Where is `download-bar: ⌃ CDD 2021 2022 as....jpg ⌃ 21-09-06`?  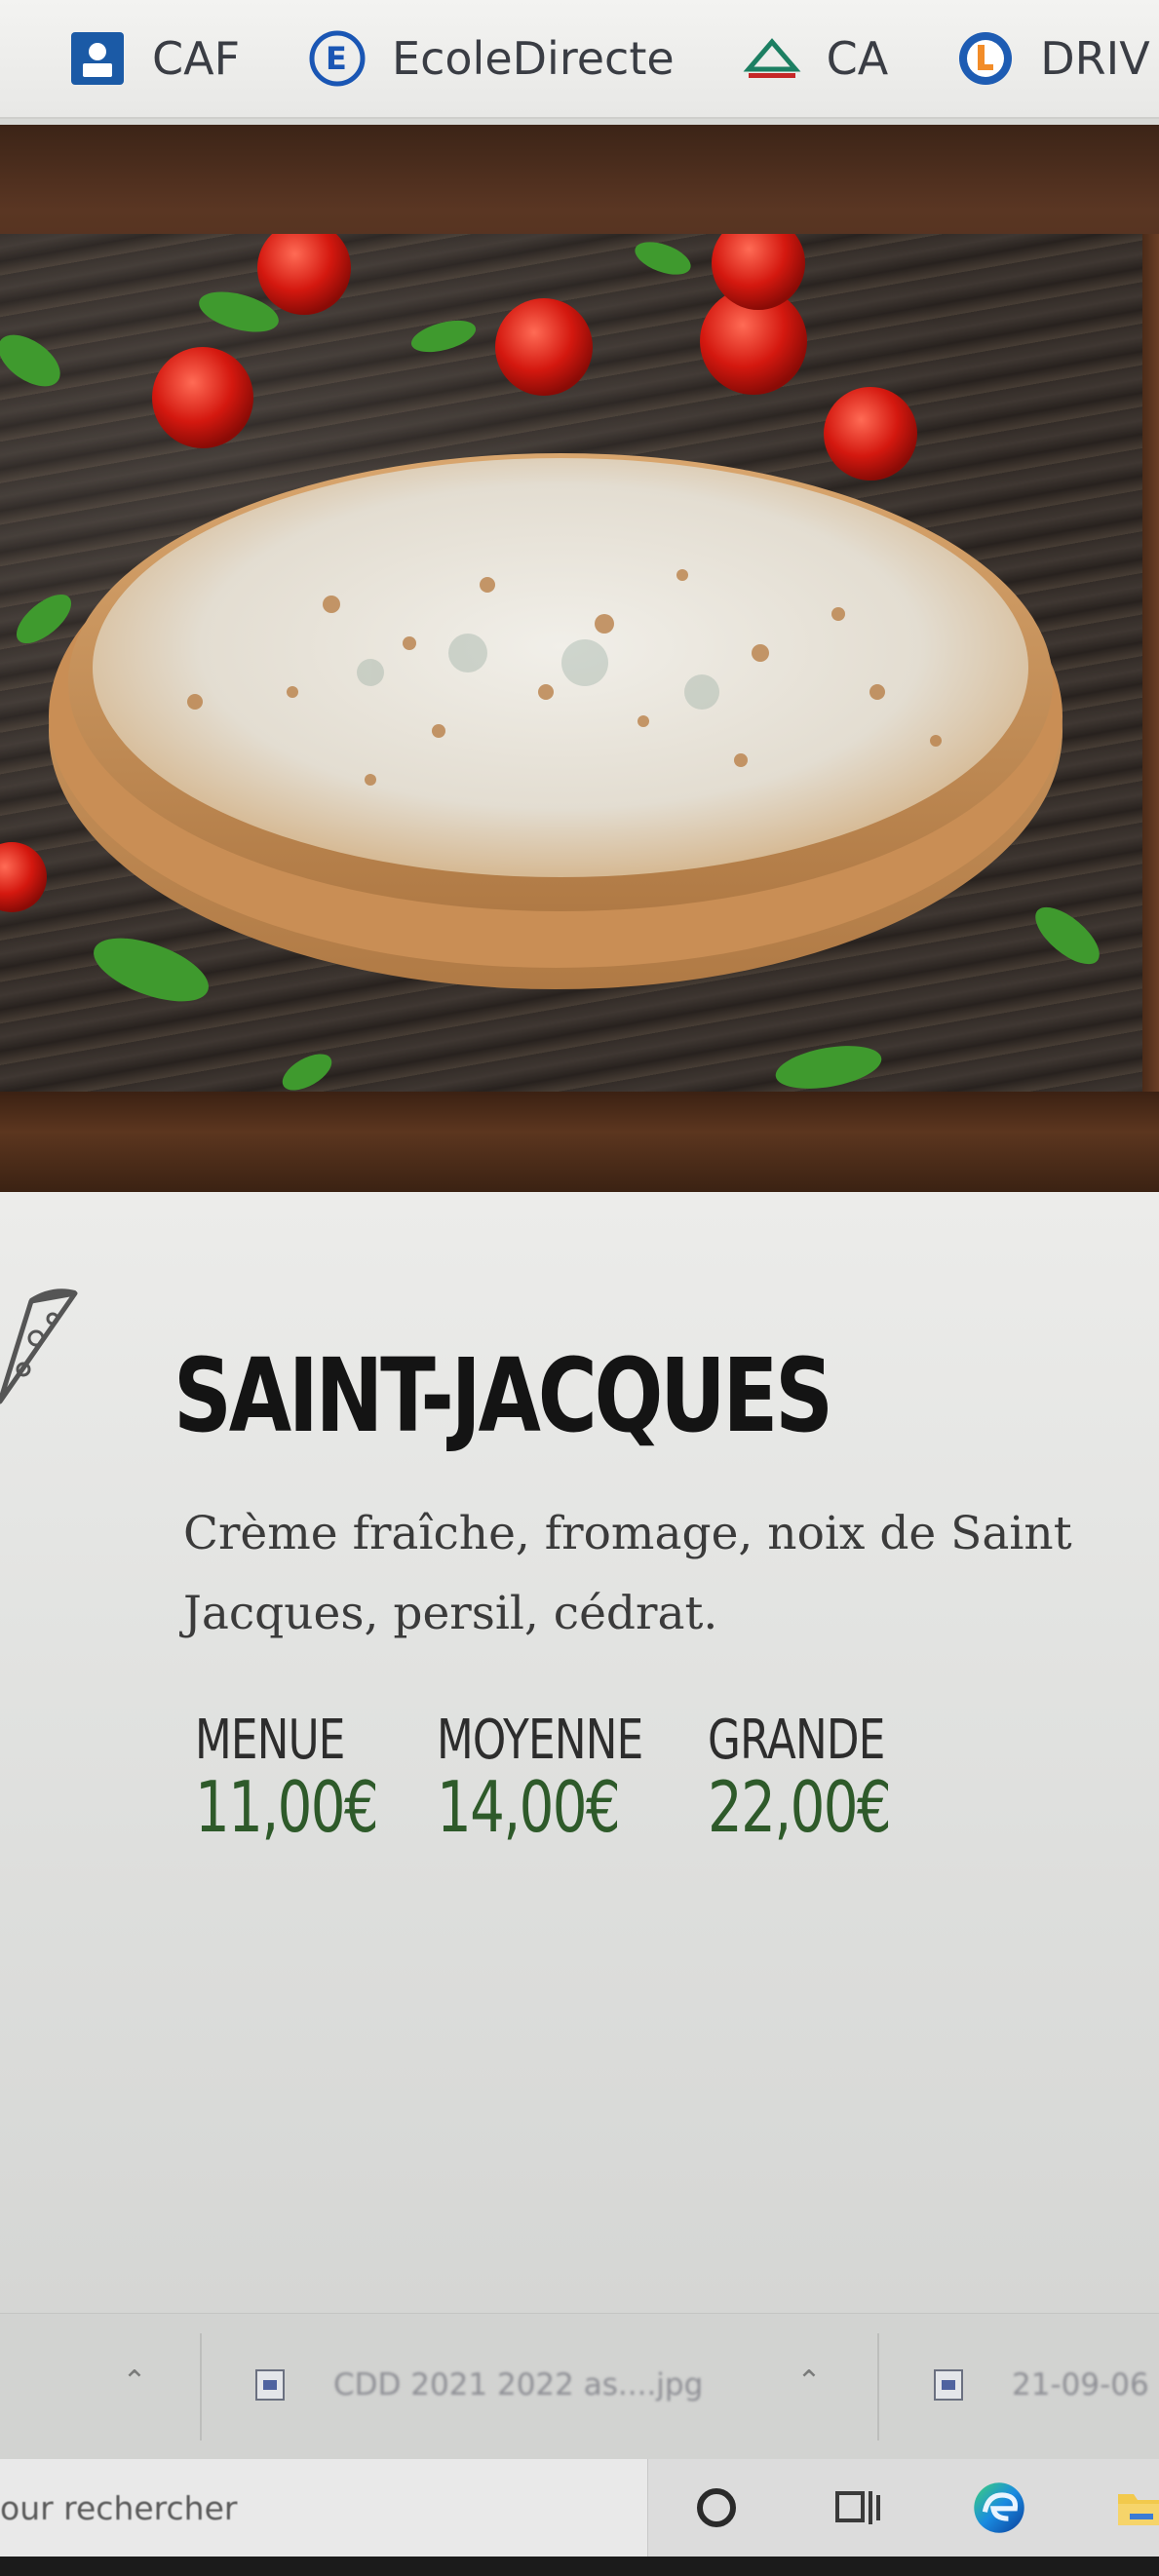
download-bar: ⌃ CDD 2021 2022 as....jpg ⌃ 21-09-06 is located at coordinates (579, 2386).